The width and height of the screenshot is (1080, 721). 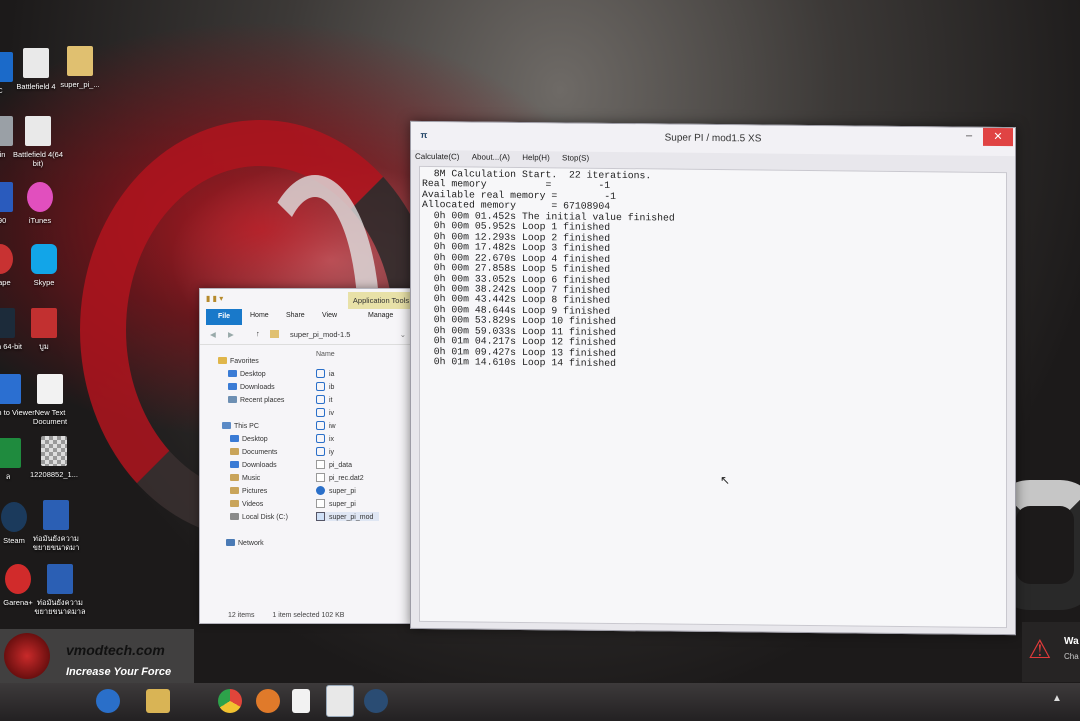 I want to click on document-icon, so click(x=36, y=63).